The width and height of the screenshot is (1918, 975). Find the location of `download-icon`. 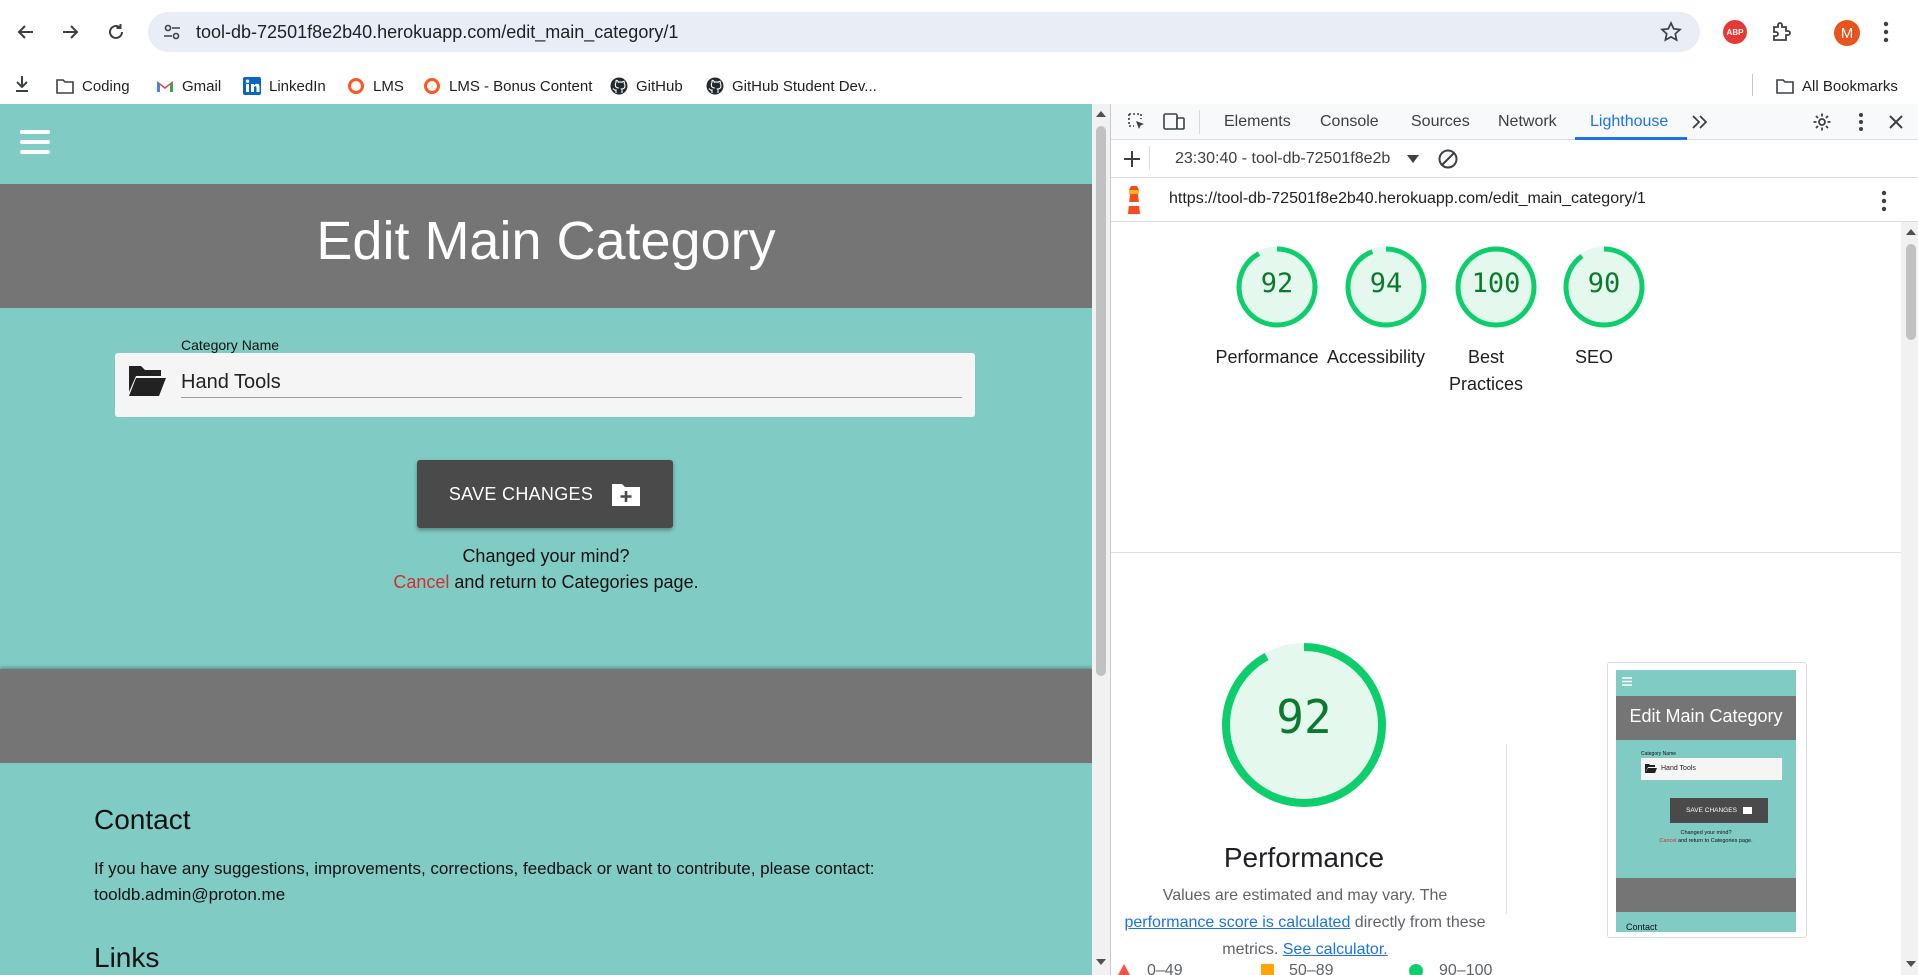

download-icon is located at coordinates (22, 84).